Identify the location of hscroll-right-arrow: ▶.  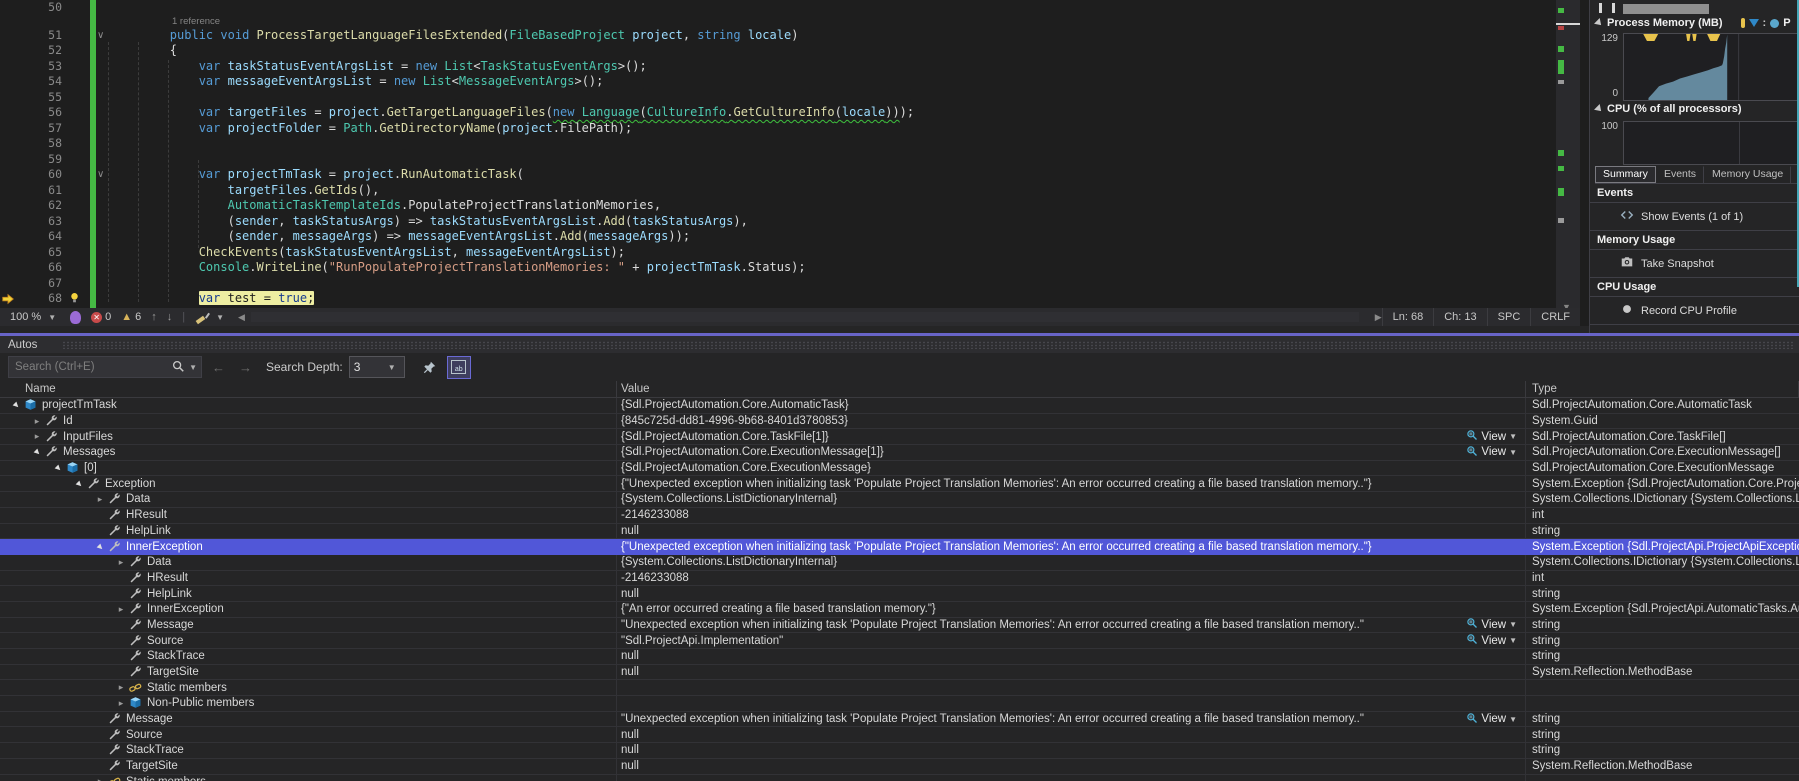
(1378, 317).